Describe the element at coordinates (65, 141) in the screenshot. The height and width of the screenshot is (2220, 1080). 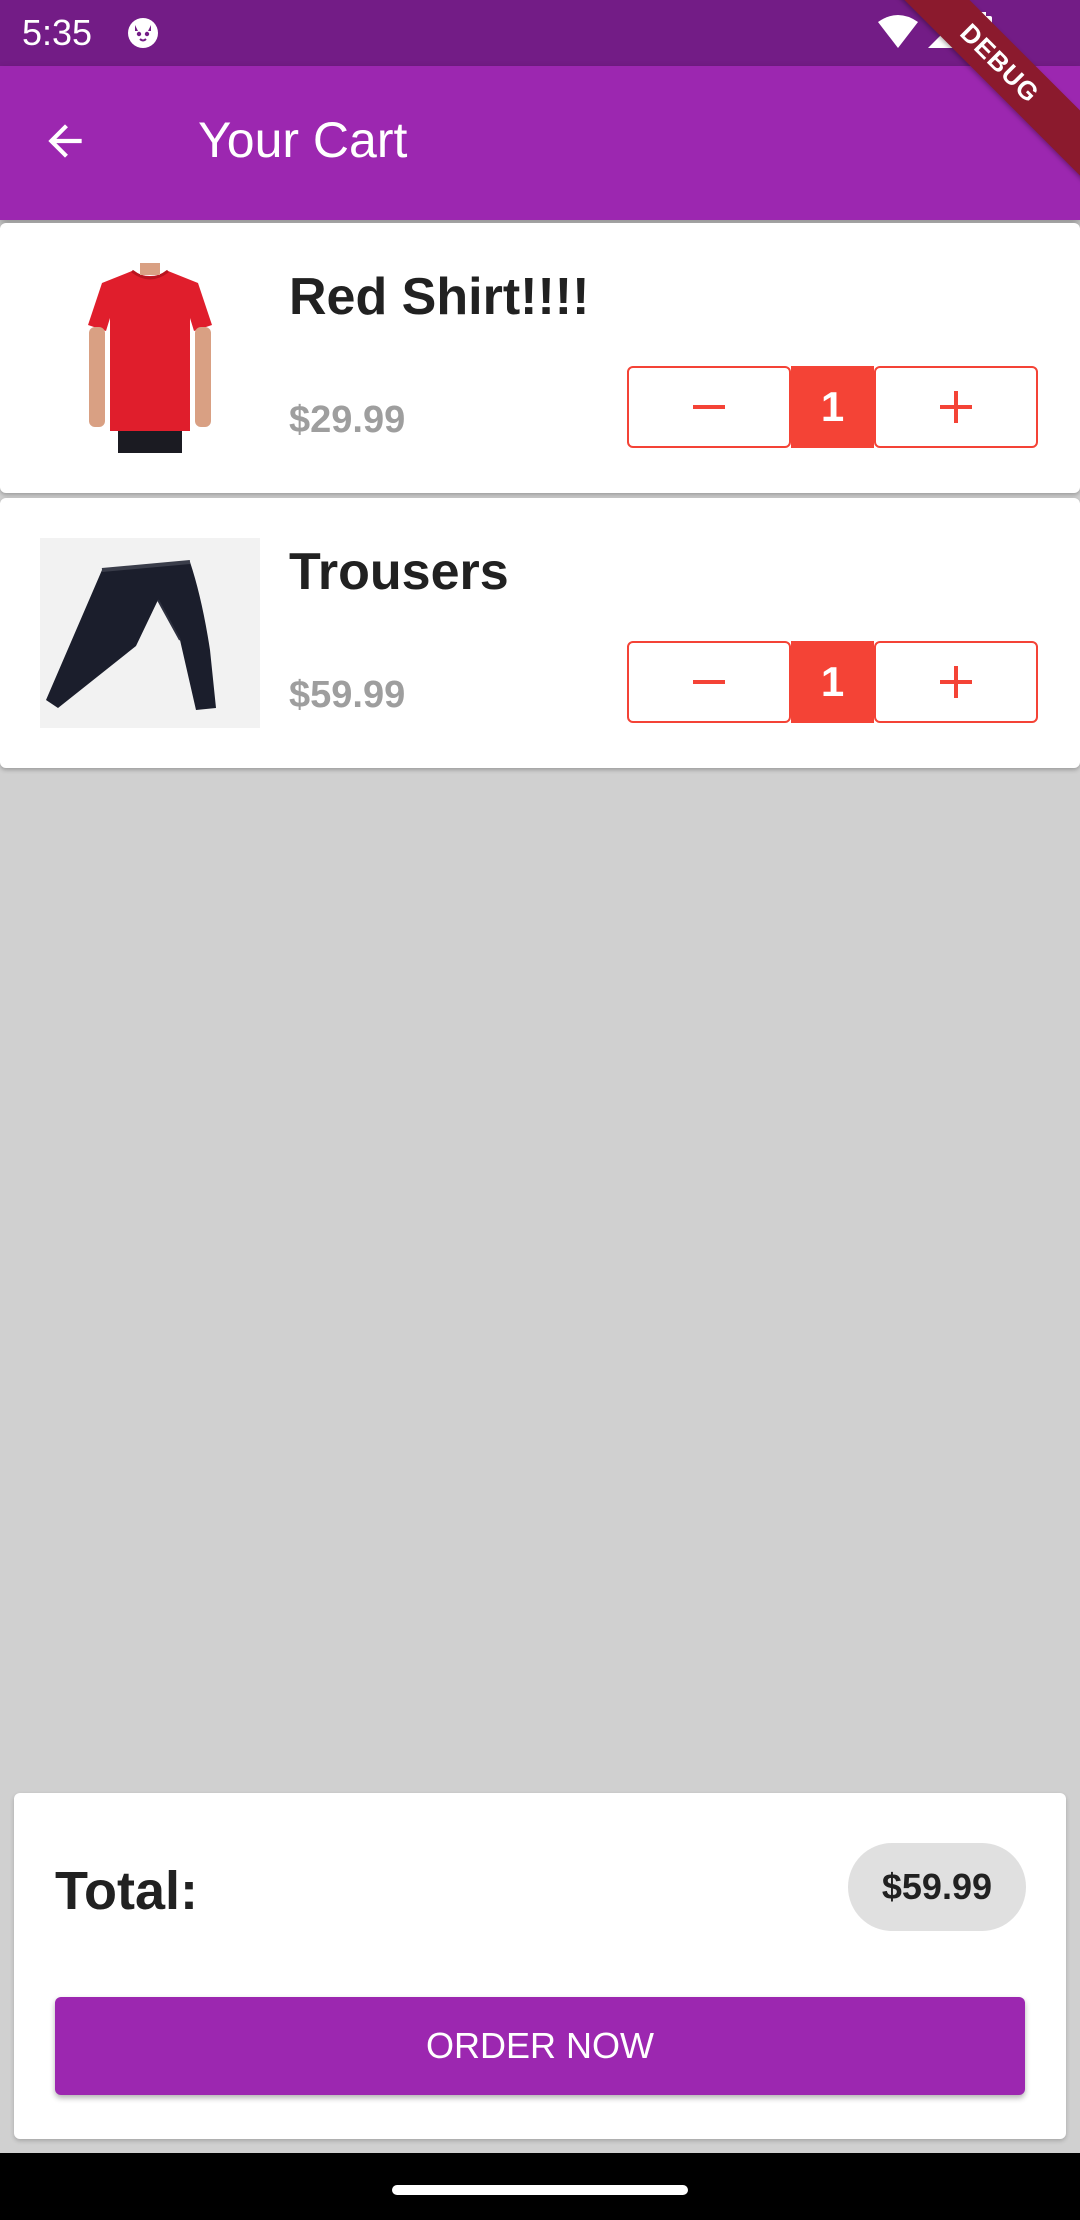
I see `arrow-back-icon` at that location.